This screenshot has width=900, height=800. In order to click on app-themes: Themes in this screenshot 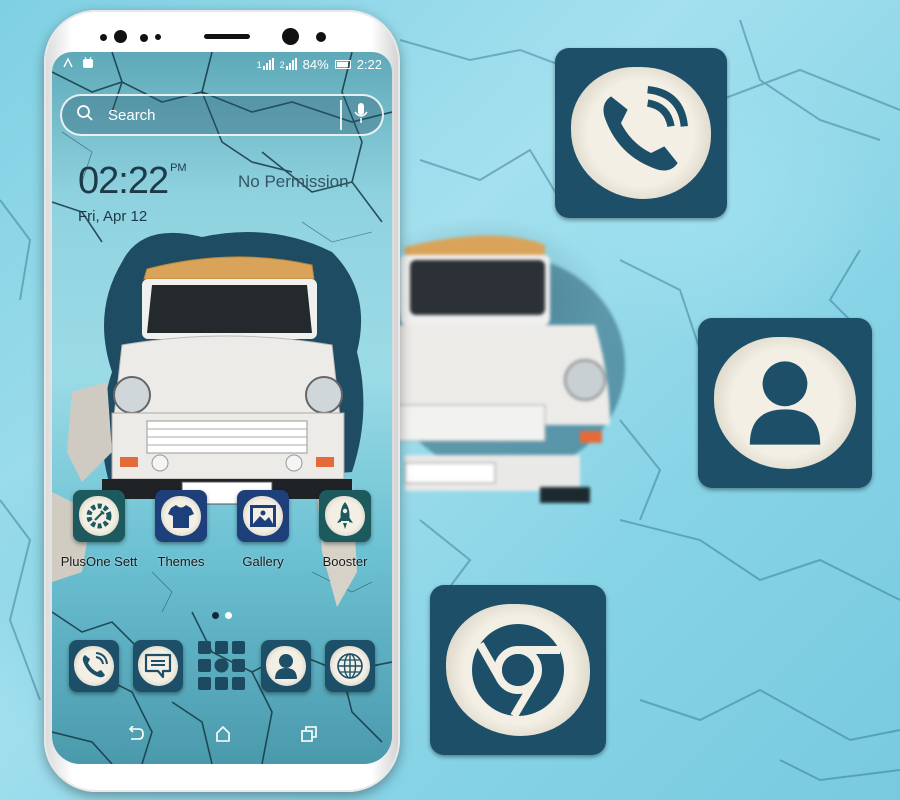, I will do `click(181, 529)`.